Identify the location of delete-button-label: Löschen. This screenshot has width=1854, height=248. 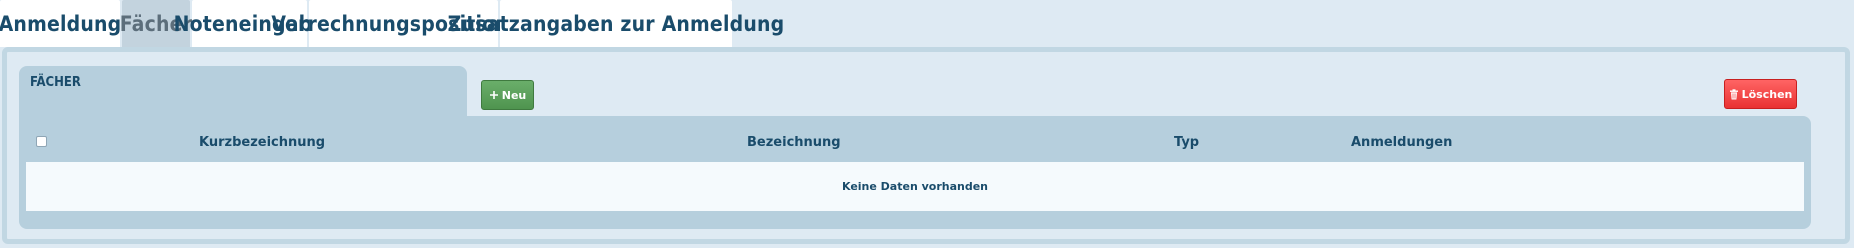
(1767, 94).